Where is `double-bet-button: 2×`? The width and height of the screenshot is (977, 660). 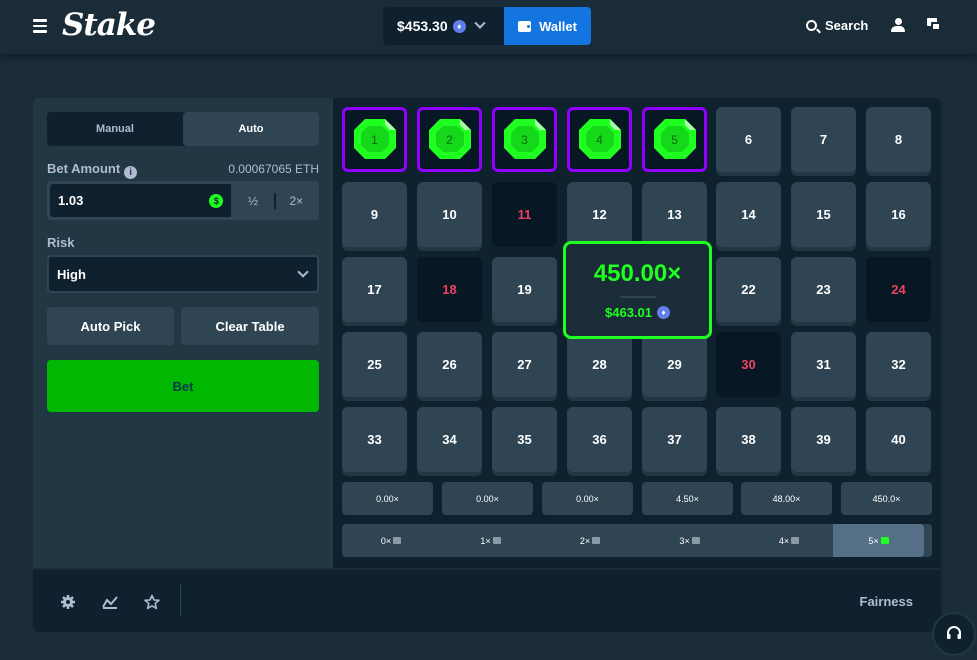
double-bet-button: 2× is located at coordinates (296, 200).